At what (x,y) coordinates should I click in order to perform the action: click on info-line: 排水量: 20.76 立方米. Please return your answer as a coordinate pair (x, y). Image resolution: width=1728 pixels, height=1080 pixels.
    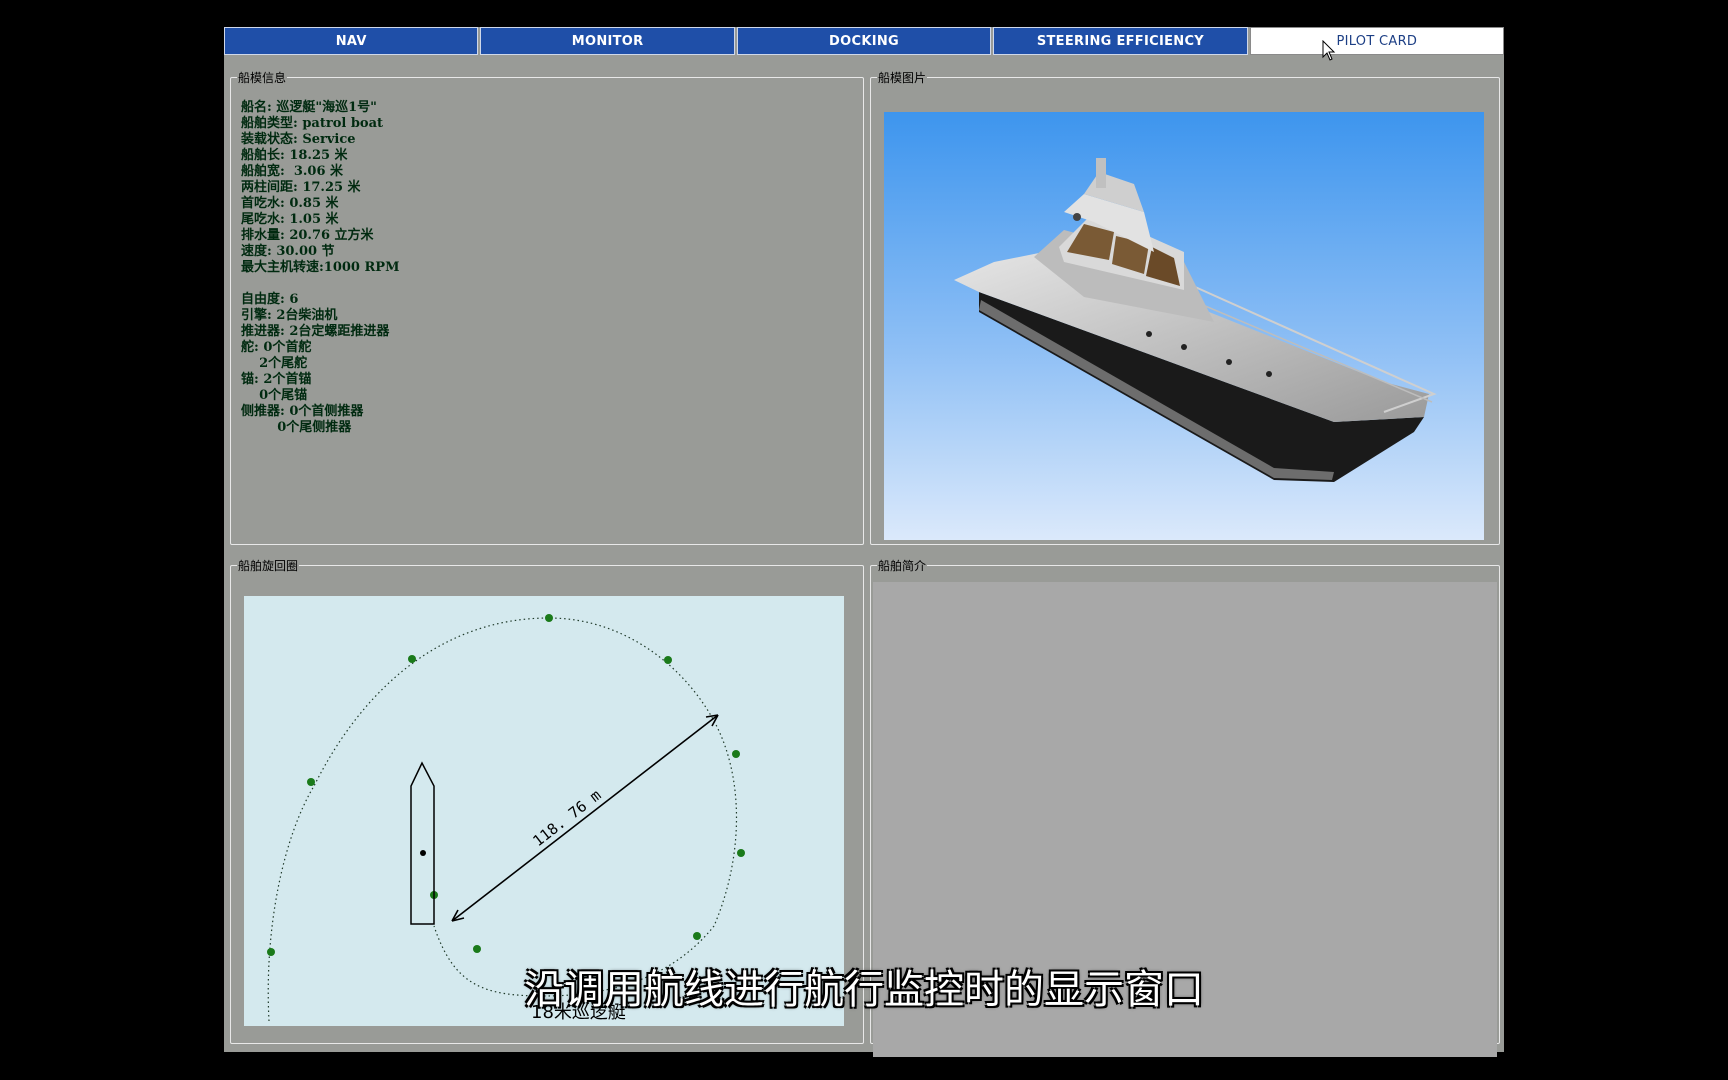
    Looking at the image, I should click on (307, 235).